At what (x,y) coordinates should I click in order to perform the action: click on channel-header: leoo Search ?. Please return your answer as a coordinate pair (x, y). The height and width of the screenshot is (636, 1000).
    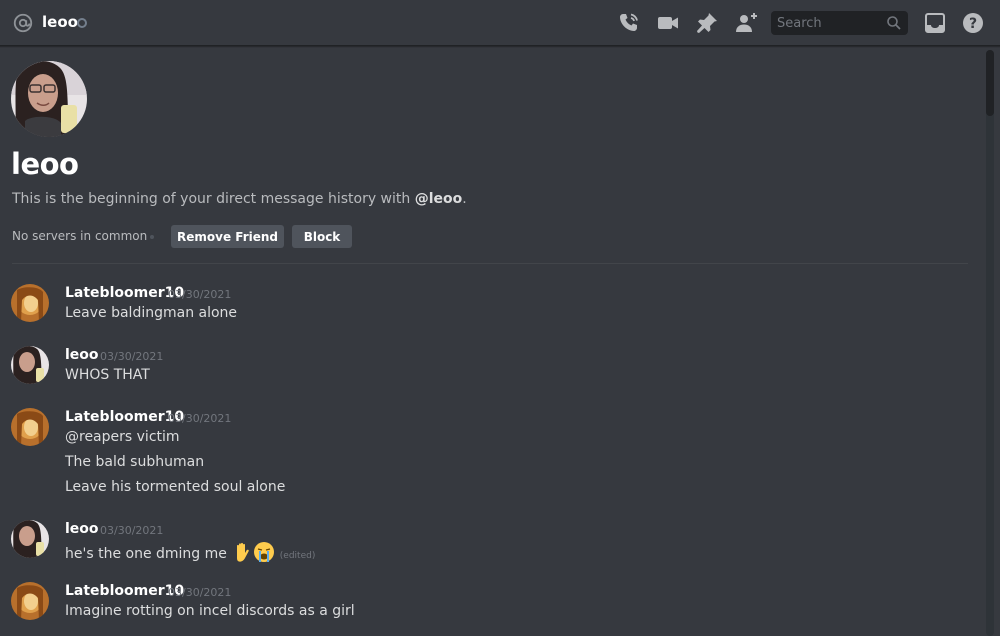
    Looking at the image, I should click on (500, 23).